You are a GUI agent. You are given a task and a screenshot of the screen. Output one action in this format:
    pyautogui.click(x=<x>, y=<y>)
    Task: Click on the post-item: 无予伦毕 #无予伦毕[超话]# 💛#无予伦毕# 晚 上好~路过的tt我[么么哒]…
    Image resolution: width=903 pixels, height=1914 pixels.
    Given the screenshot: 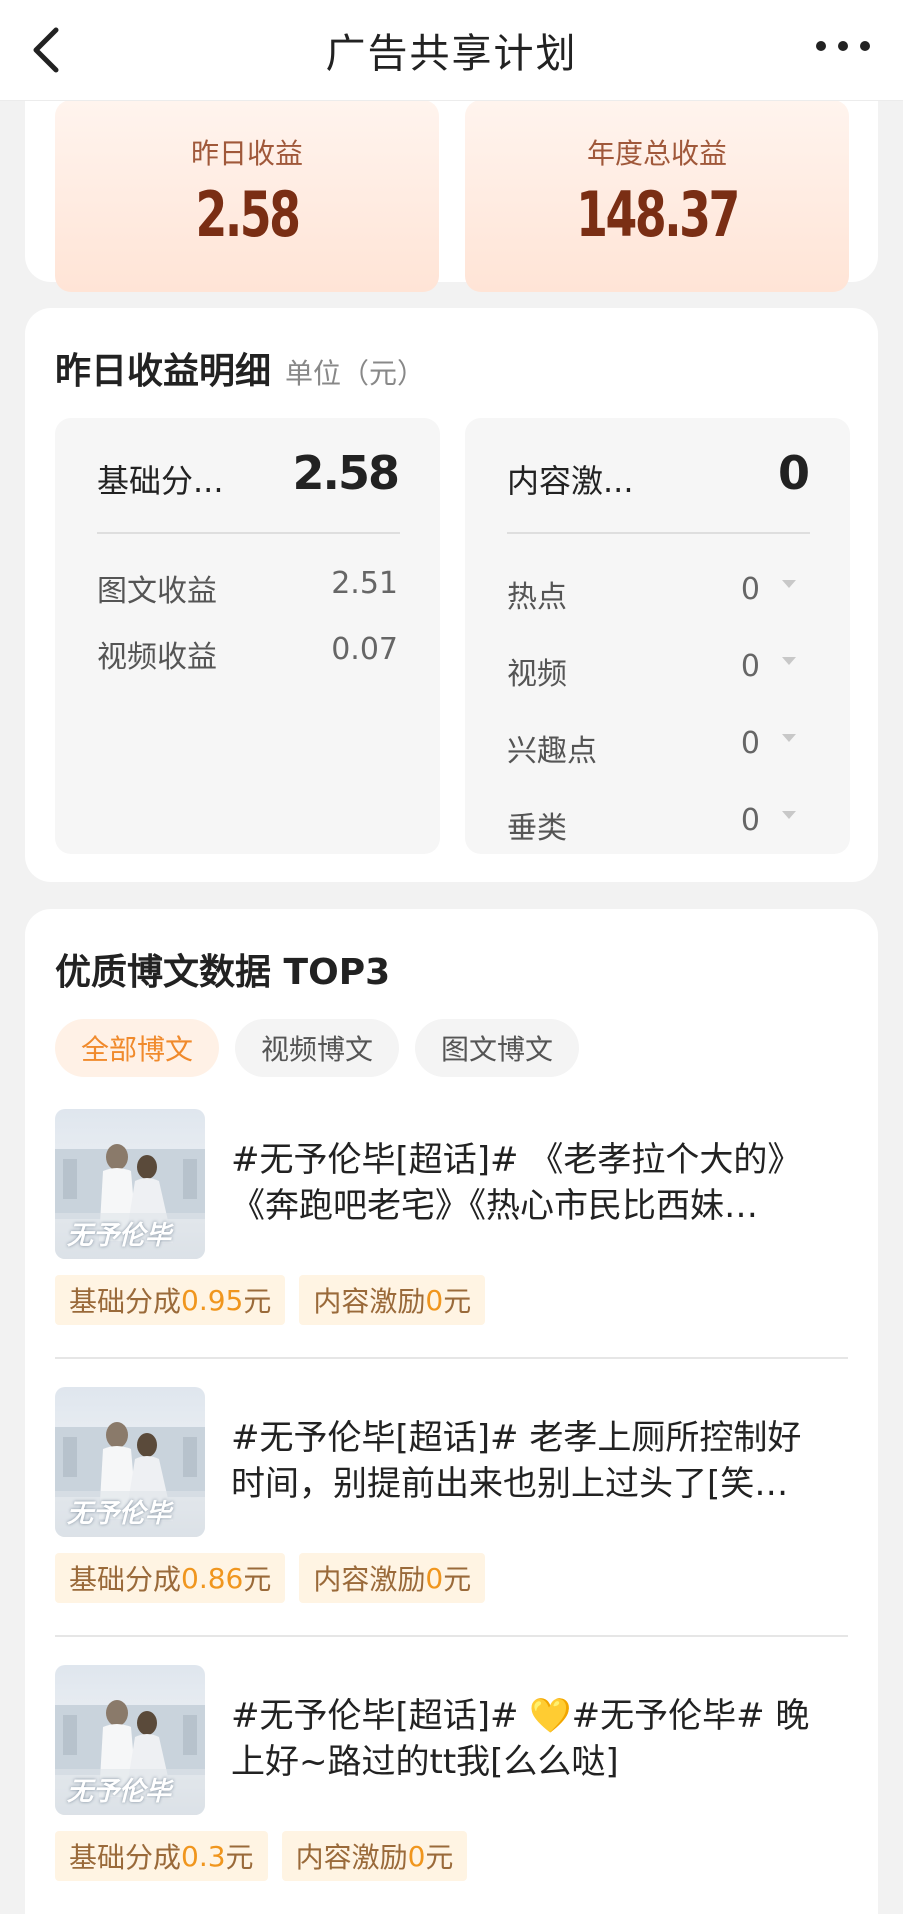 What is the action you would take?
    pyautogui.click(x=451, y=1789)
    